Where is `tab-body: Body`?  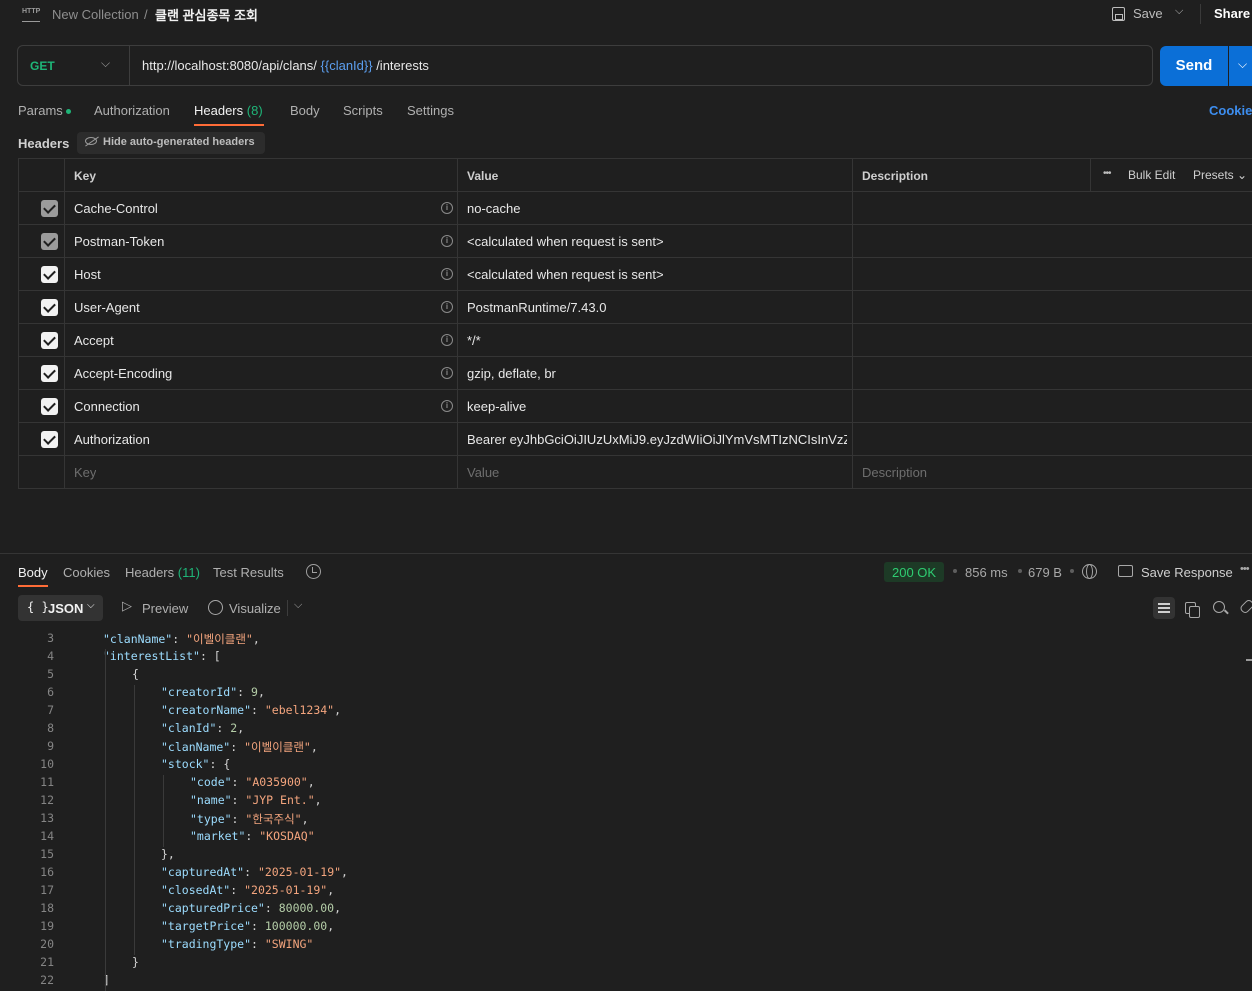 tab-body: Body is located at coordinates (305, 110).